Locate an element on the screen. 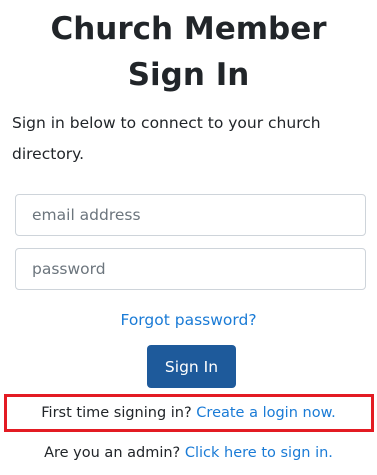 Image resolution: width=377 pixels, height=475 pixels. page-title-line-2: Sign In is located at coordinates (188, 75).